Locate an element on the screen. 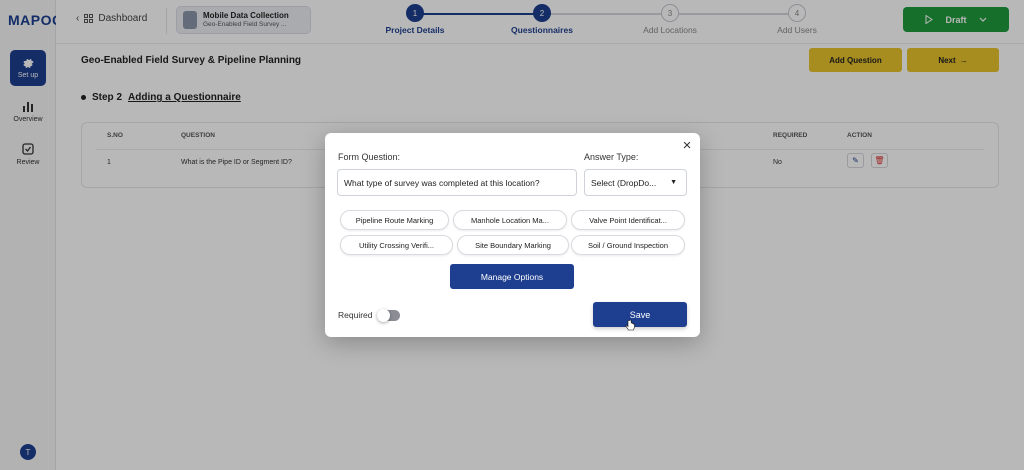  option-chip: Soil / Ground Inspection is located at coordinates (628, 245).